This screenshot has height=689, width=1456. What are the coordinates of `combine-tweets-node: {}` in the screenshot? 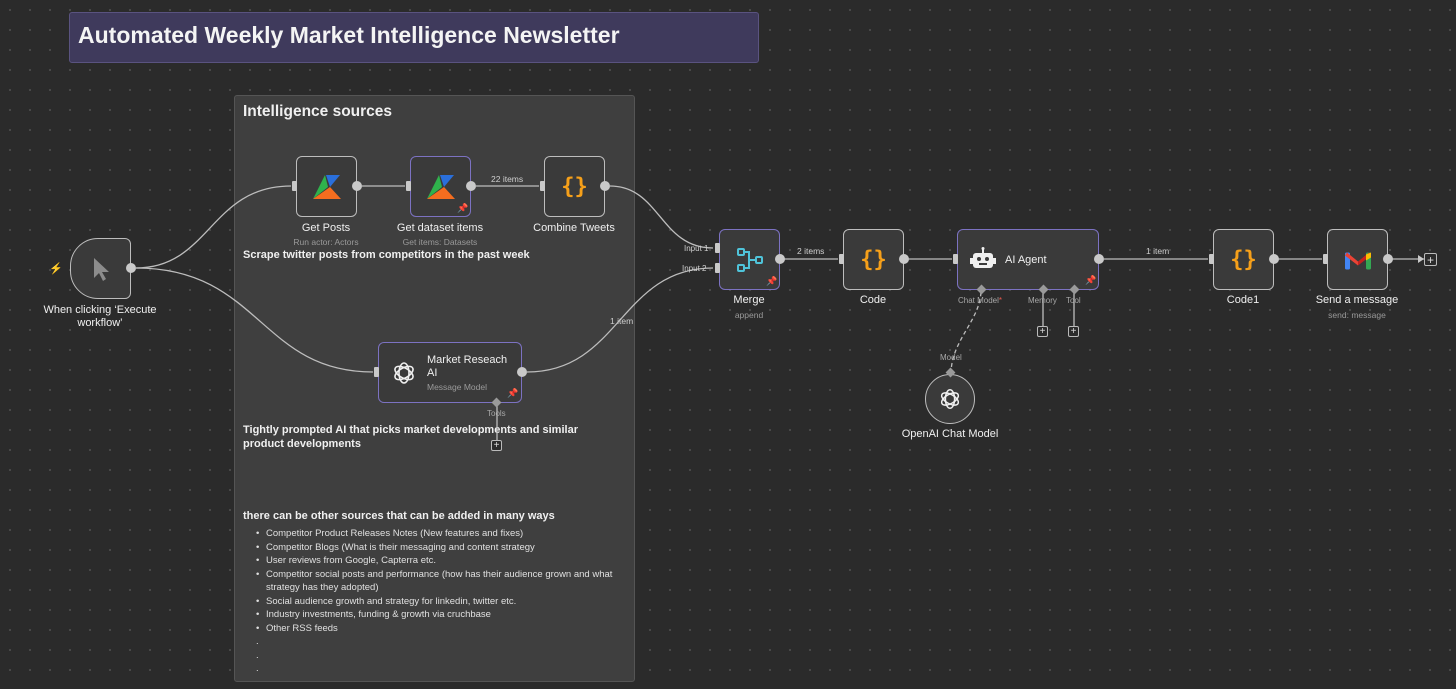 It's located at (574, 186).